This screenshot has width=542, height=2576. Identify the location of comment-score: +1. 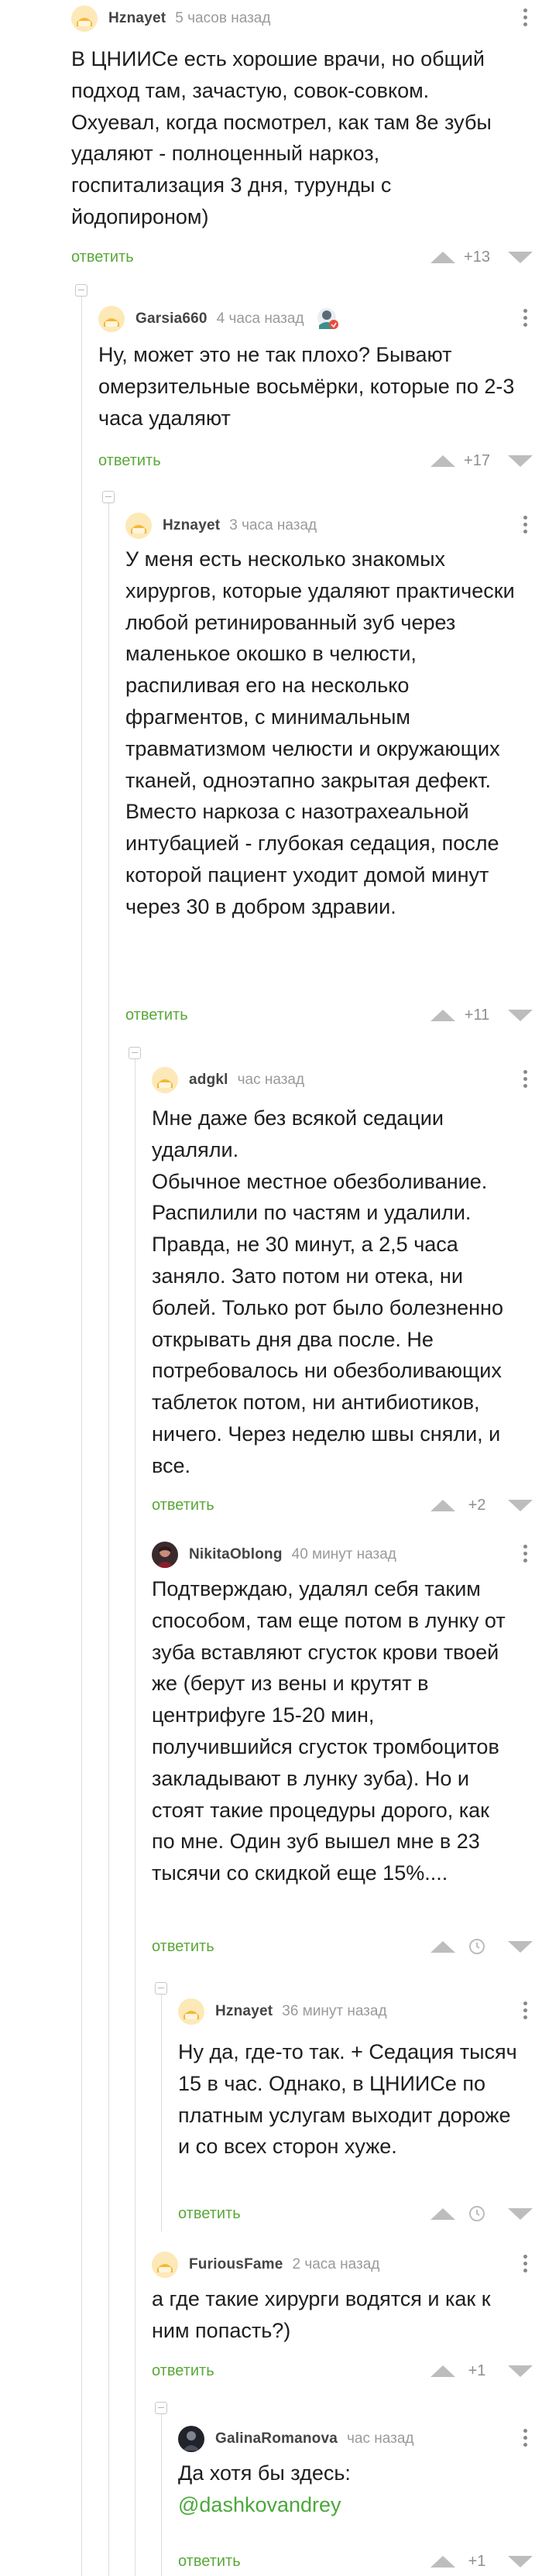
(477, 2561).